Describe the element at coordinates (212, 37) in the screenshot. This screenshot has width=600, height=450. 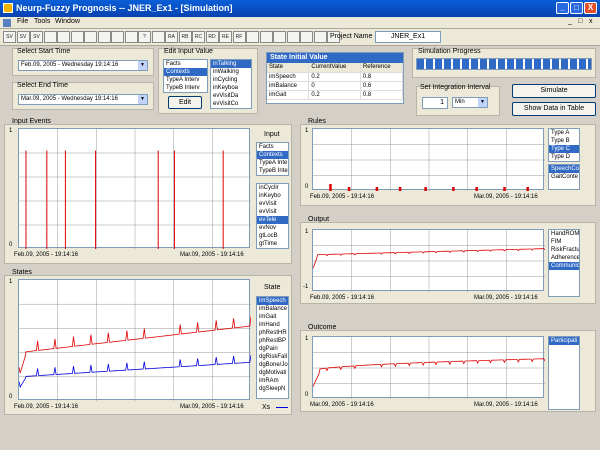
I see `toolbar-button-15: RD` at that location.